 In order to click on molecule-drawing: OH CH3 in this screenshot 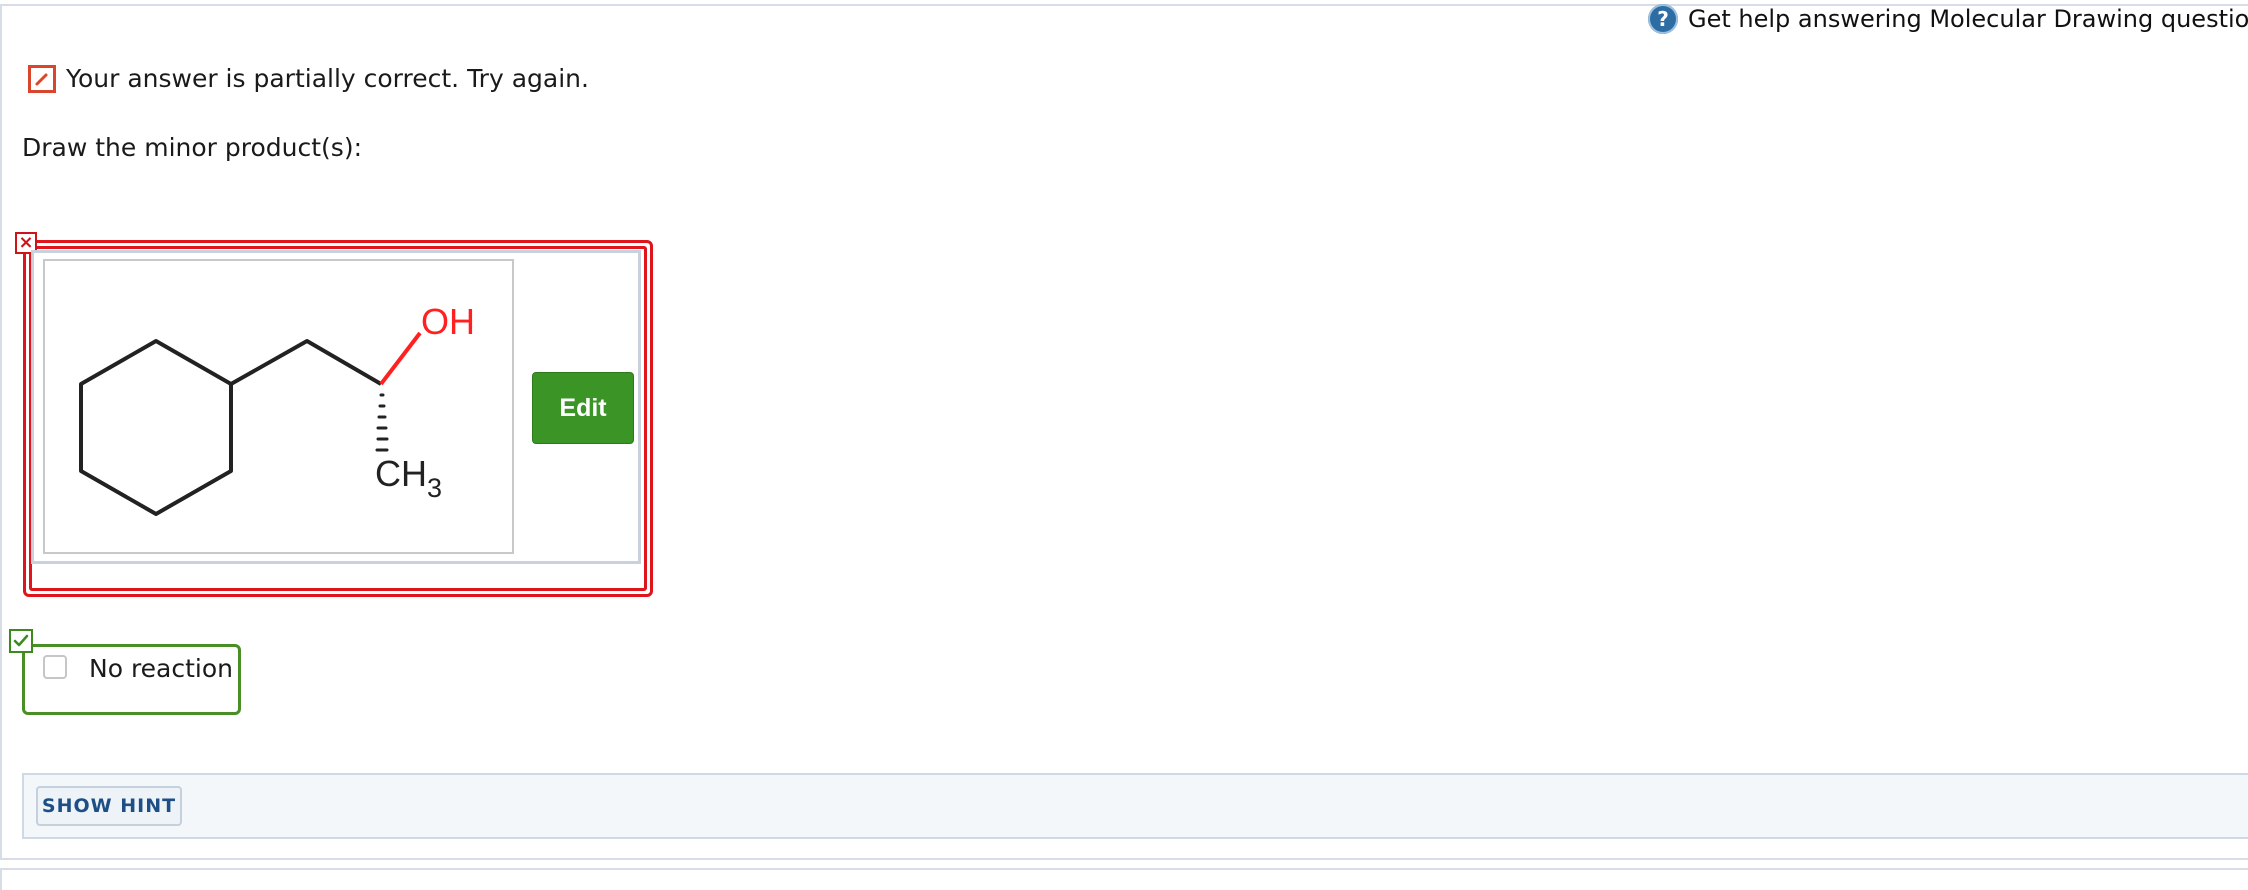, I will do `click(278, 406)`.